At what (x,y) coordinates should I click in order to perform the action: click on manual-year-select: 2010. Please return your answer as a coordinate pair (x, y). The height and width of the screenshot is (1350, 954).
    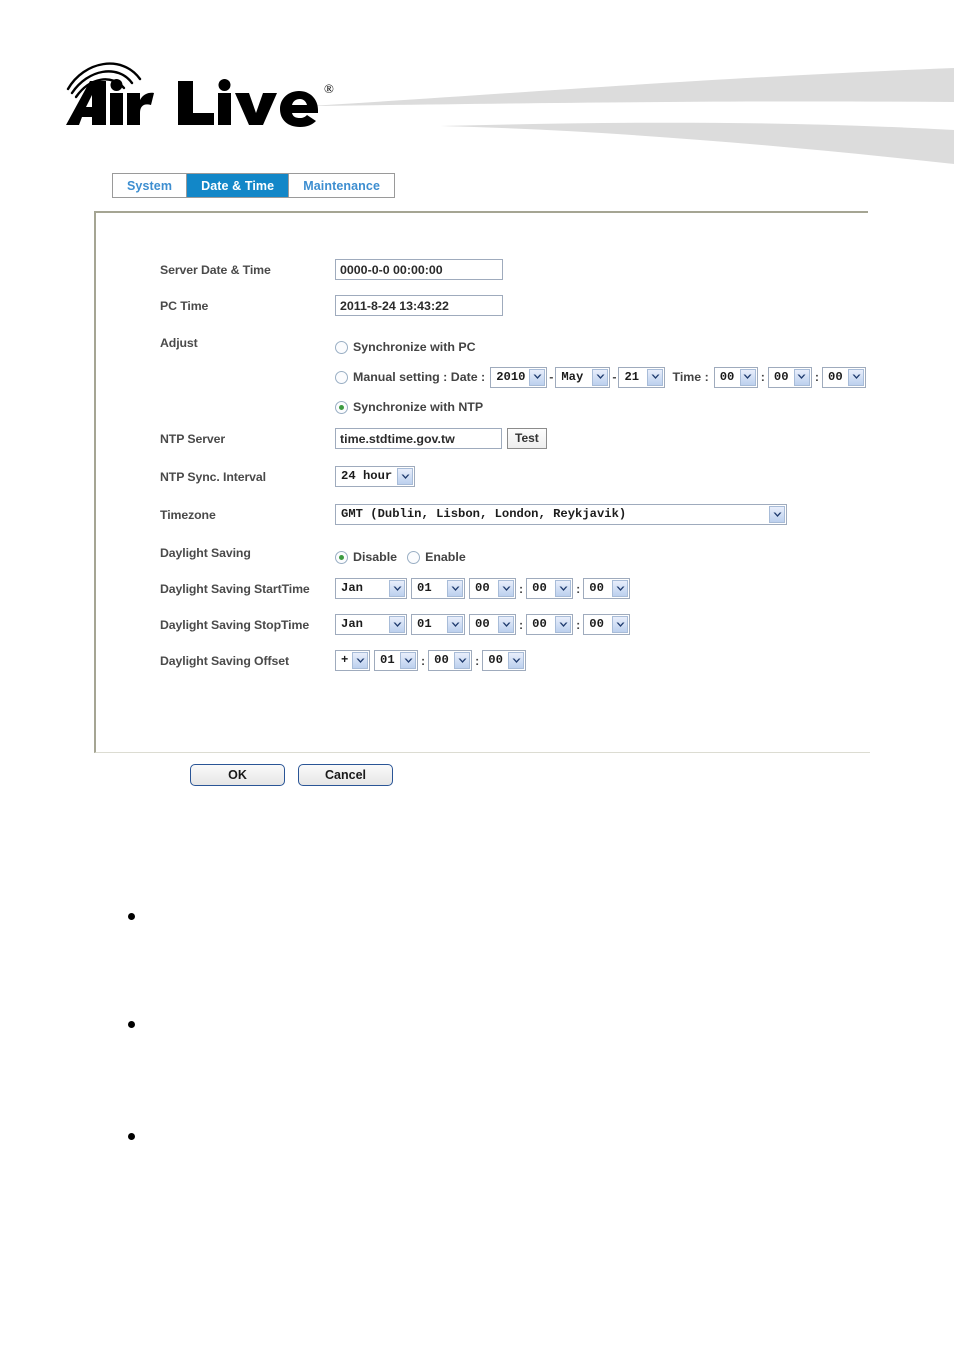
    Looking at the image, I should click on (519, 377).